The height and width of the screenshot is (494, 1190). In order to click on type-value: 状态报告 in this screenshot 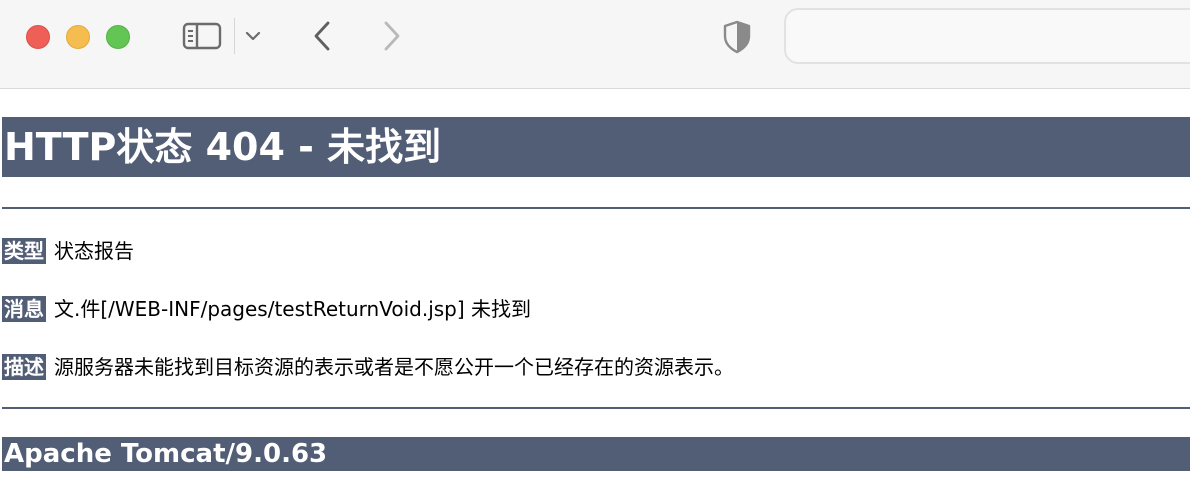, I will do `click(94, 251)`.